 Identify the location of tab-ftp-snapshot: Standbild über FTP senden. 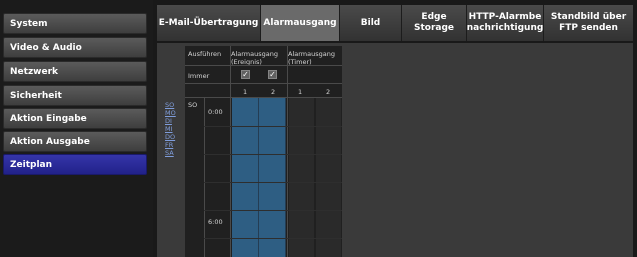
(588, 23).